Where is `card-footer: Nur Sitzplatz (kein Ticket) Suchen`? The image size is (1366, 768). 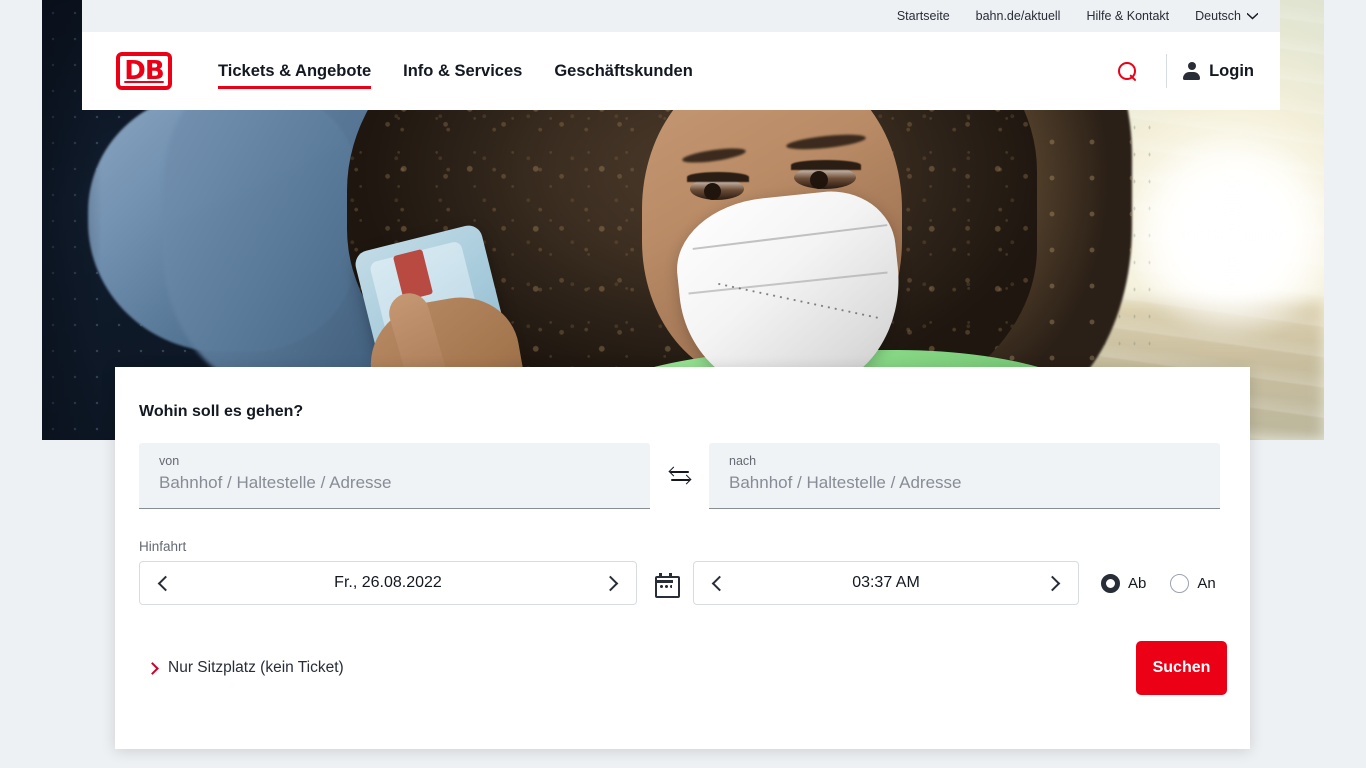 card-footer: Nur Sitzplatz (kein Ticket) Suchen is located at coordinates (683, 668).